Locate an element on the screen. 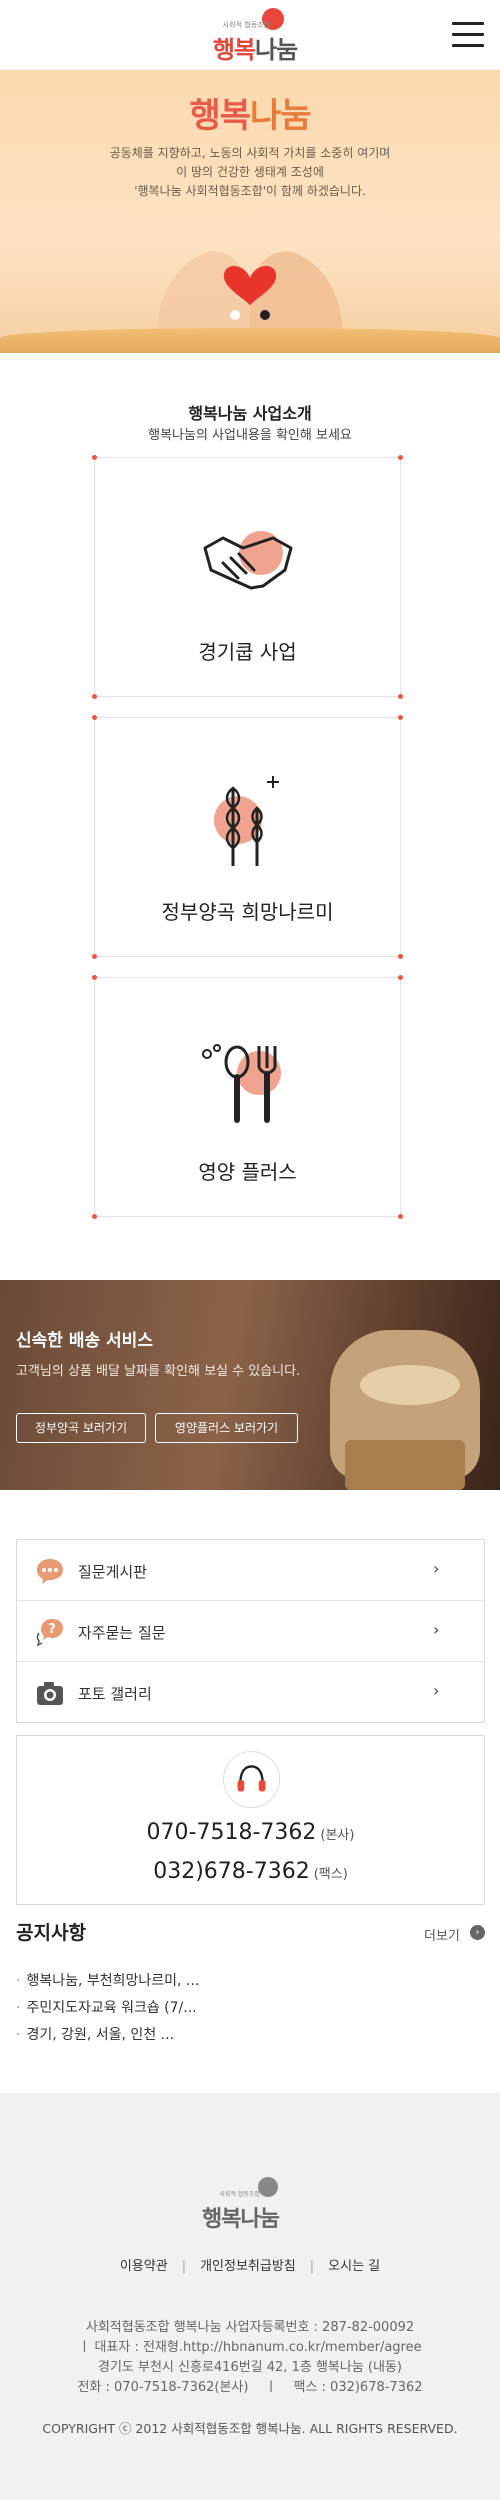  board-item-faq: ? 자주묻는 질문 › is located at coordinates (250, 1631).